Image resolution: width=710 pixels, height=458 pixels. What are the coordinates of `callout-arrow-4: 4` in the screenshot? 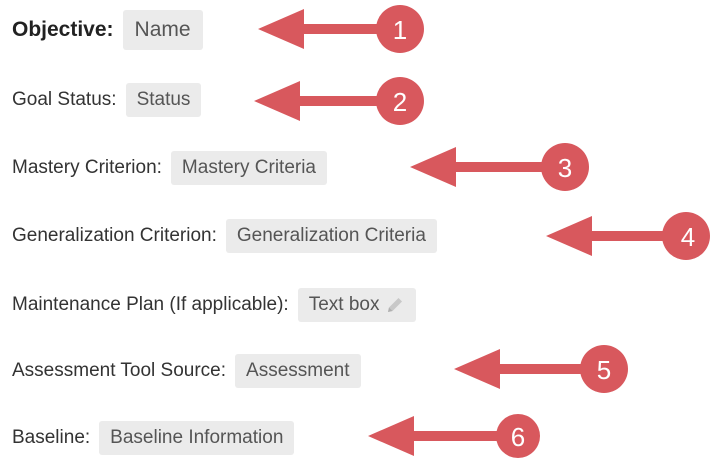 It's located at (628, 236).